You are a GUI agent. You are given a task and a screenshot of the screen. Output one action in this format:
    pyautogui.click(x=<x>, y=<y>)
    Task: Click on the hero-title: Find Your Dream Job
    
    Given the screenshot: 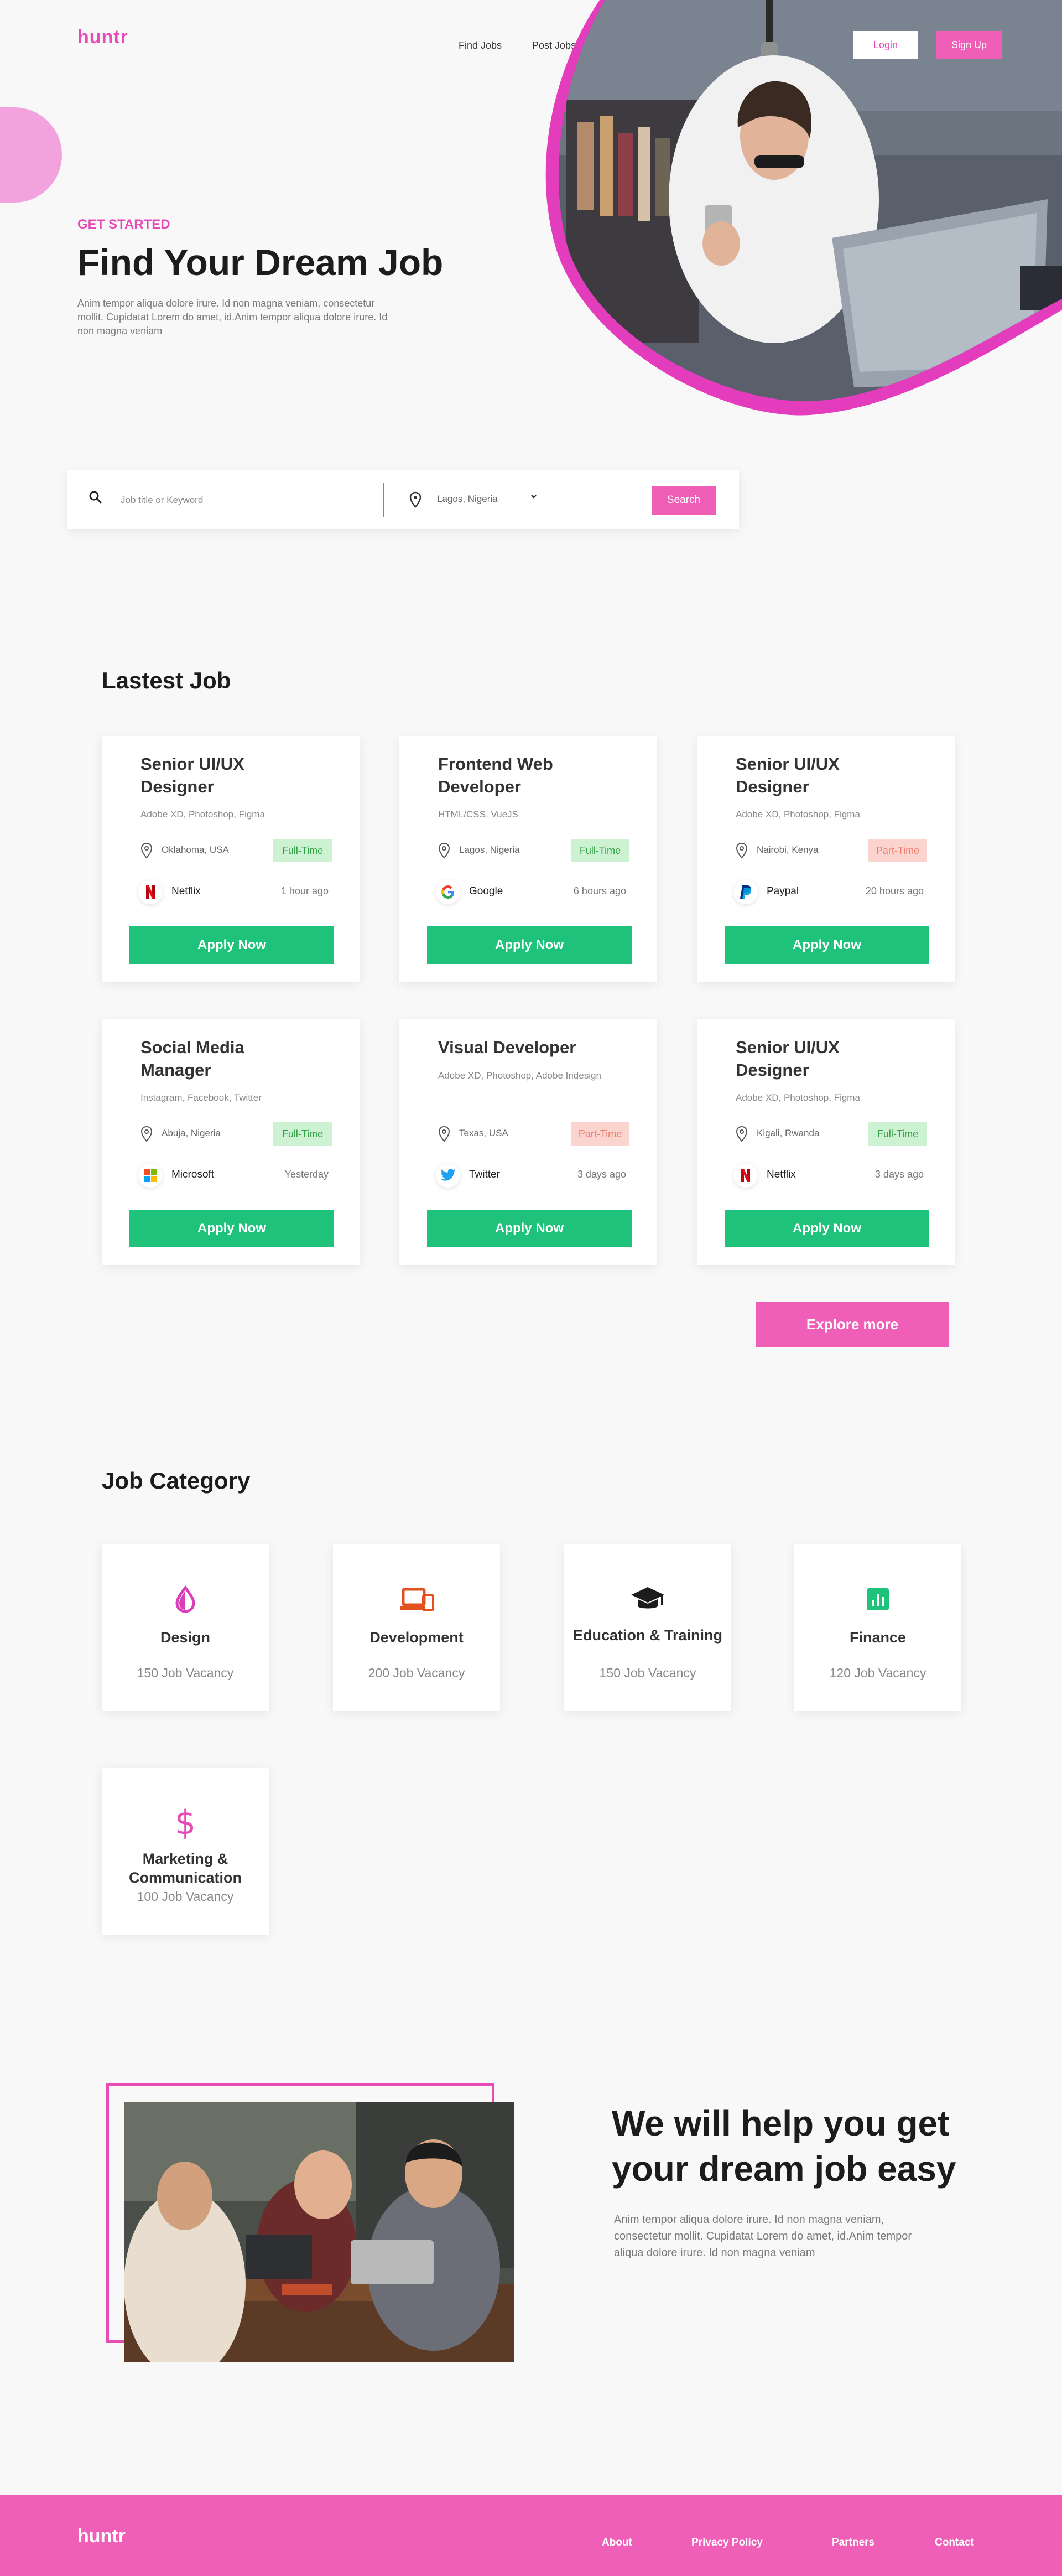 What is the action you would take?
    pyautogui.click(x=260, y=262)
    